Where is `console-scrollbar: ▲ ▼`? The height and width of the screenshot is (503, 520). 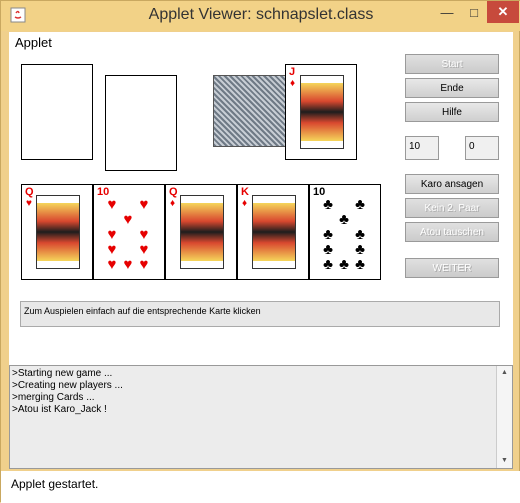 console-scrollbar: ▲ ▼ is located at coordinates (504, 417).